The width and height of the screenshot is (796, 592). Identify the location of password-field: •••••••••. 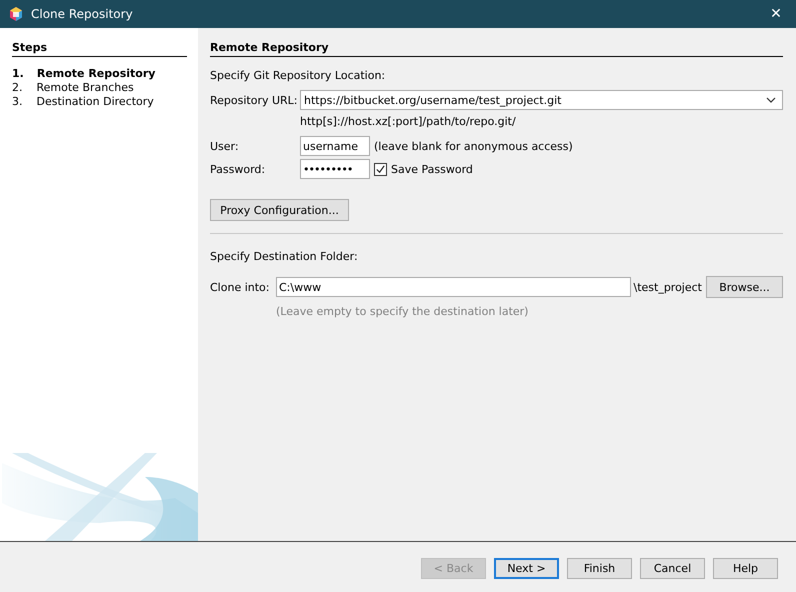
(335, 169).